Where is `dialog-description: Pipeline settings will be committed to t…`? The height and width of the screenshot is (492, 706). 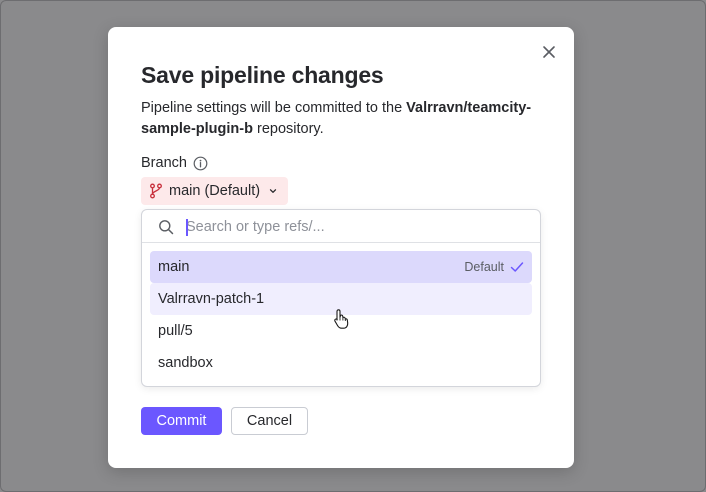
dialog-description: Pipeline settings will be committed to t… is located at coordinates (346, 119).